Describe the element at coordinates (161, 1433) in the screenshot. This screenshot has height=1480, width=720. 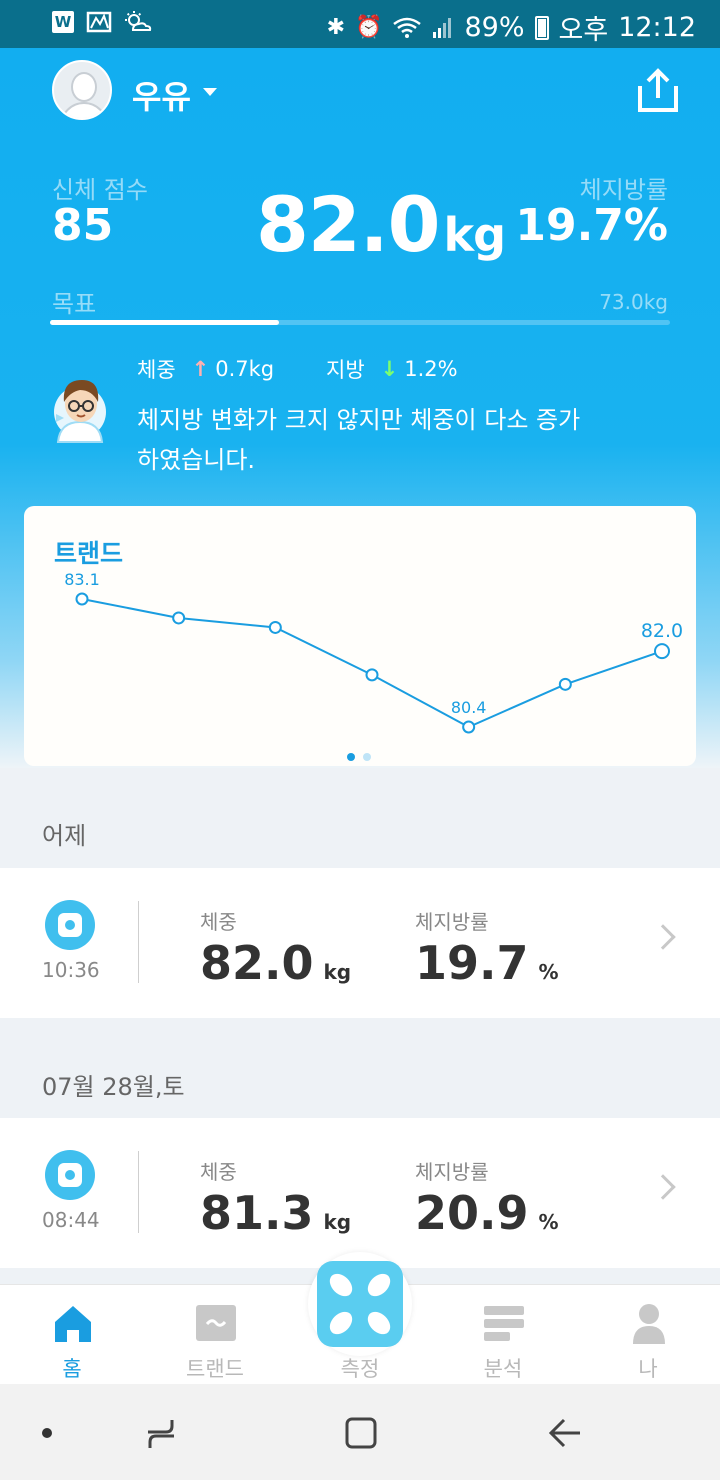
I see `recent-apps-icon` at that location.